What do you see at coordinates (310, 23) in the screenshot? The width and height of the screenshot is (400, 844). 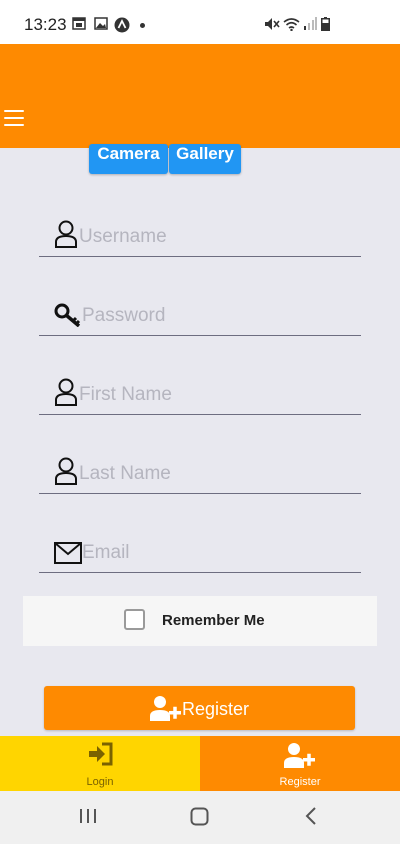 I see `signal-icon` at bounding box center [310, 23].